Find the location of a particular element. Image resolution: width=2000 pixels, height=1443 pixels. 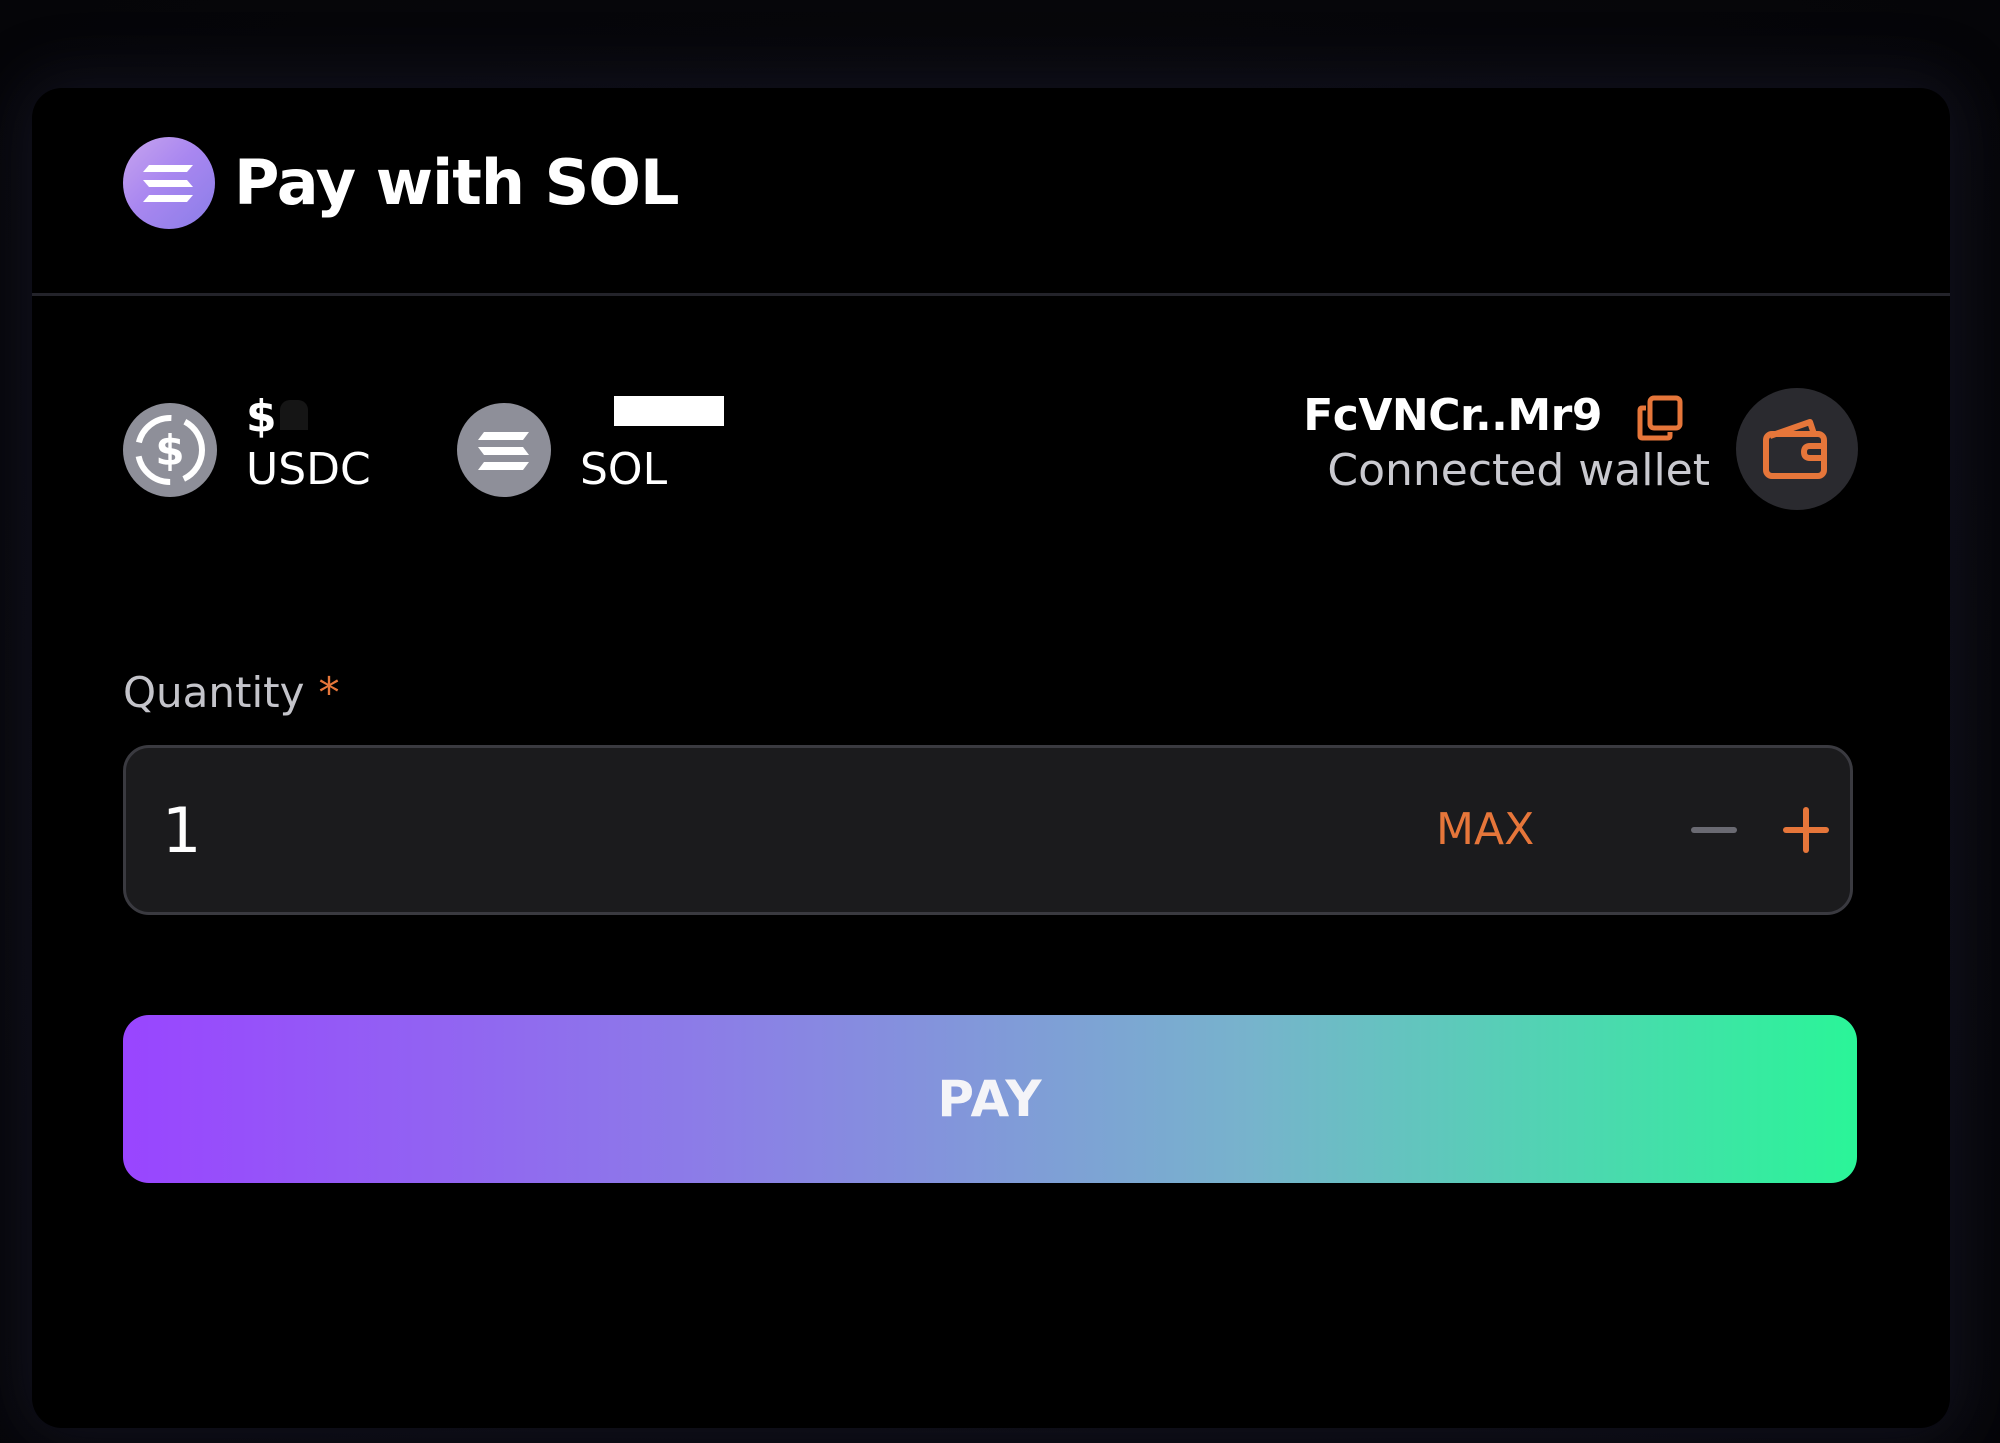

required-asterisk: * is located at coordinates (329, 692).